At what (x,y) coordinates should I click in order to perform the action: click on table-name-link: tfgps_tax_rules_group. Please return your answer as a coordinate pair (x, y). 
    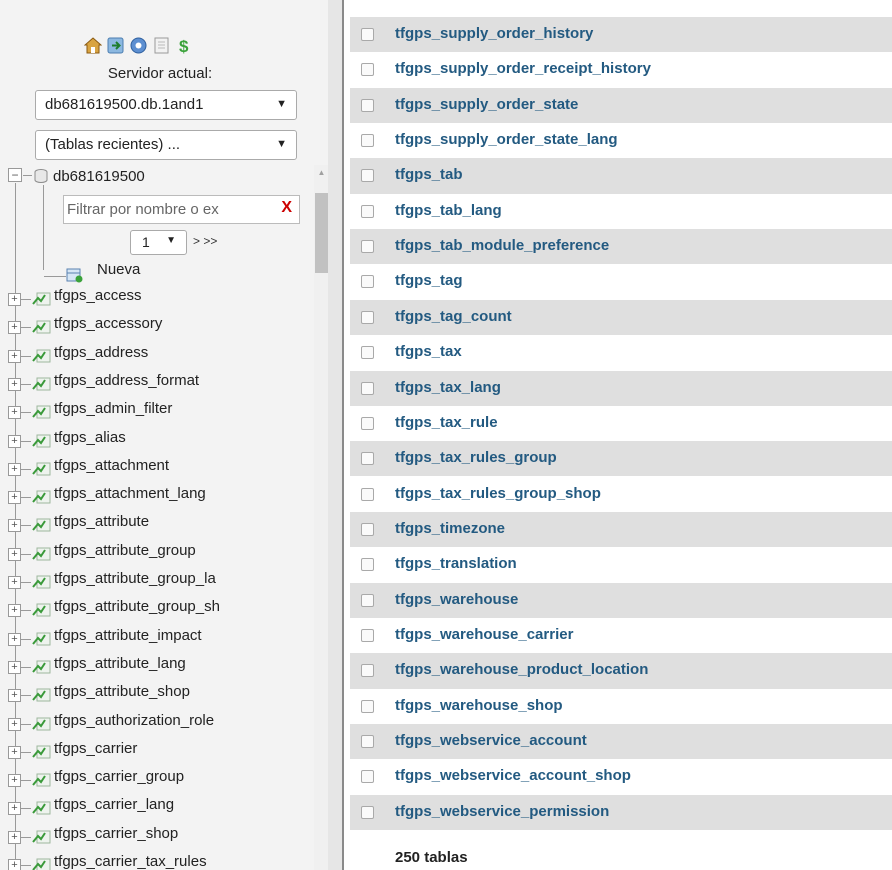
    Looking at the image, I should click on (476, 457).